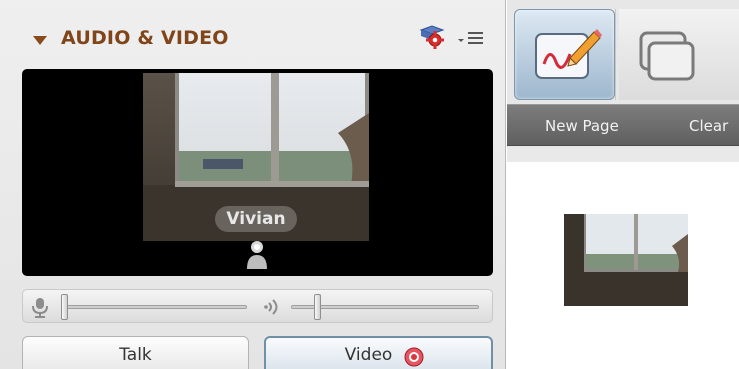  What do you see at coordinates (257, 255) in the screenshot?
I see `participant-person-icon` at bounding box center [257, 255].